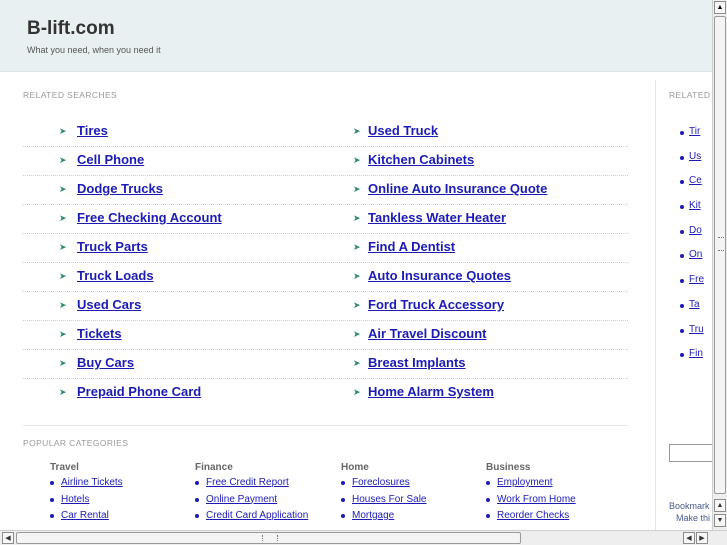 The image size is (727, 545). Describe the element at coordinates (247, 482) in the screenshot. I see `category-link: Free Credit Report` at that location.